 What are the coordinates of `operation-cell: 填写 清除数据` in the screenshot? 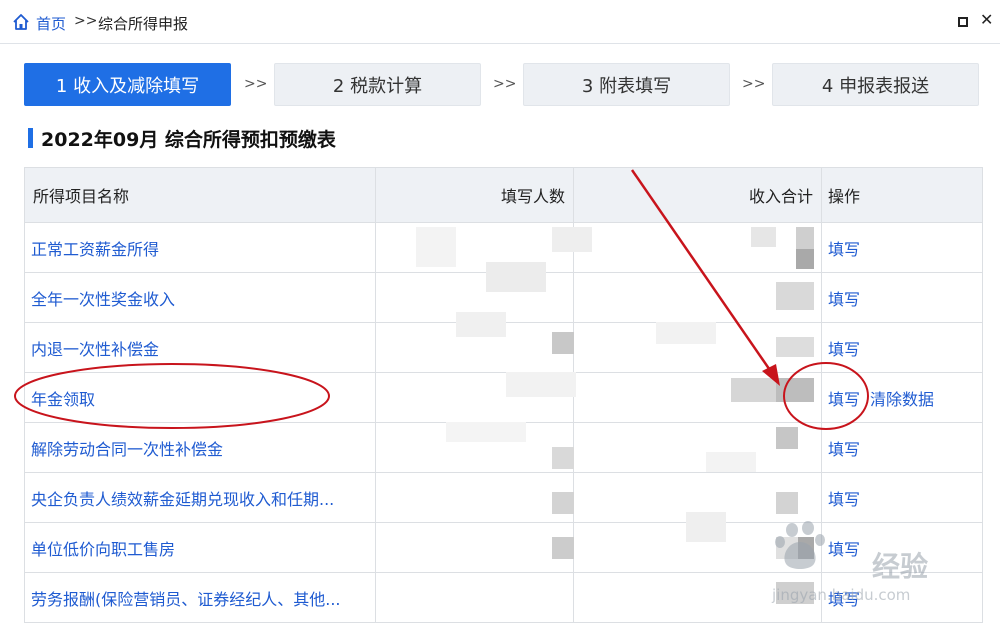 It's located at (902, 397).